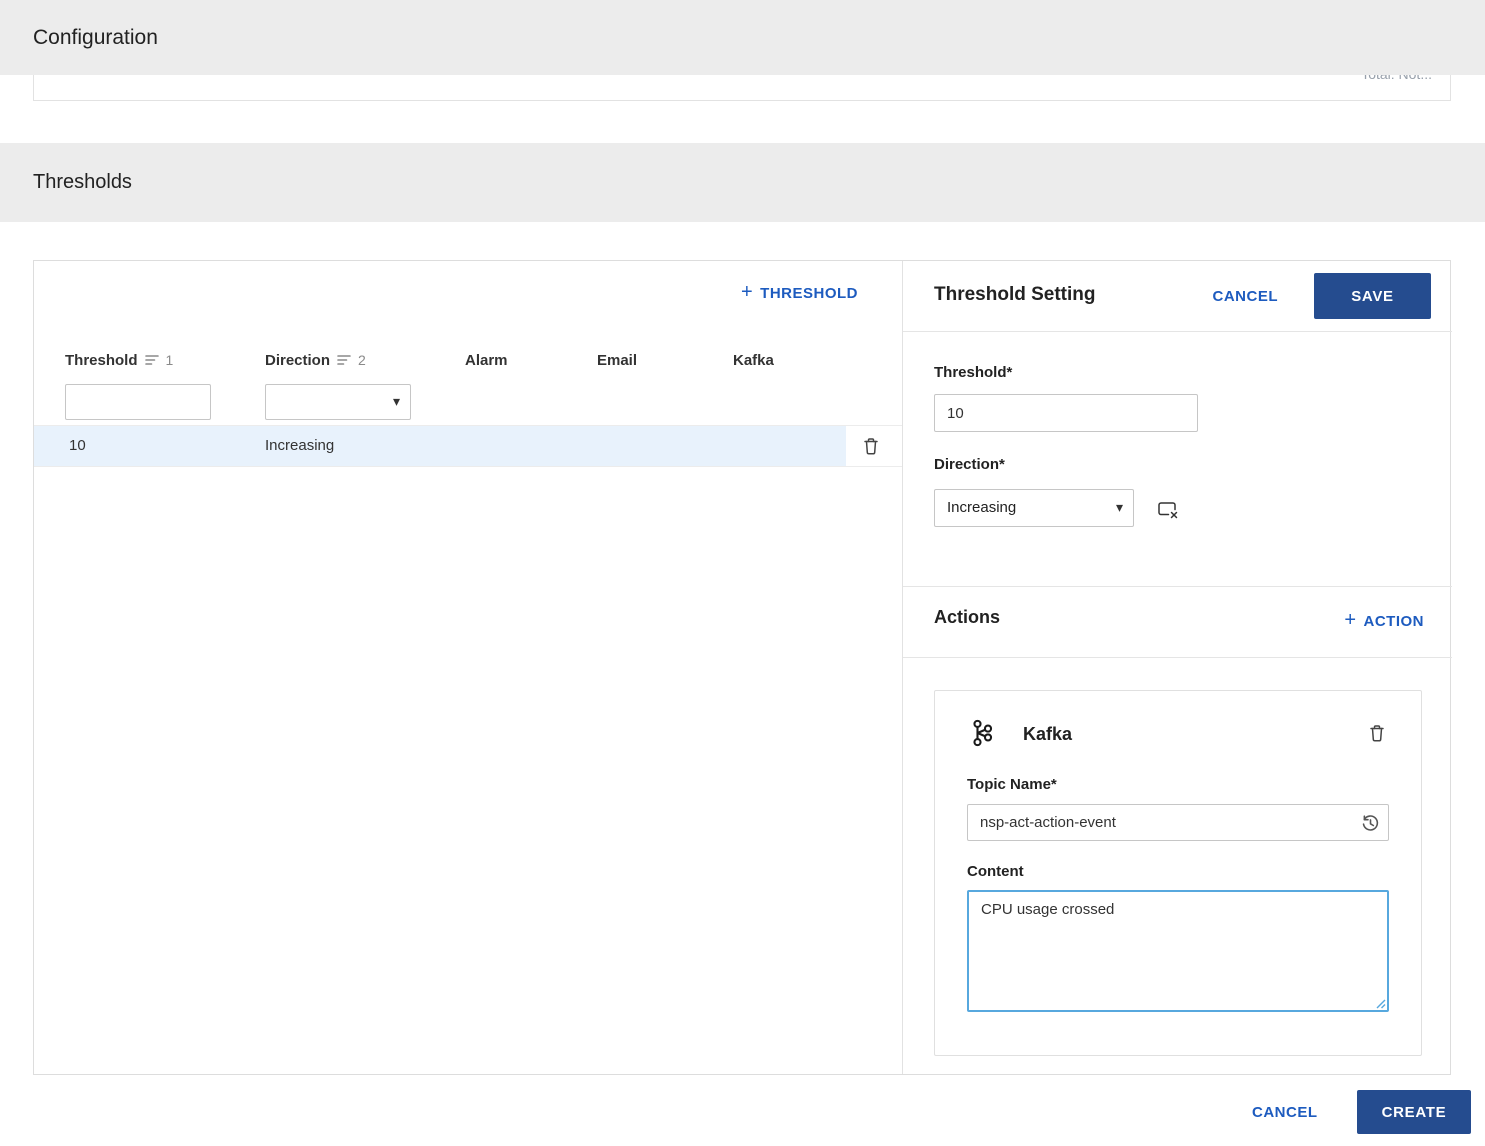 The image size is (1485, 1146). What do you see at coordinates (1393, 621) in the screenshot?
I see `add-action-label: ACTION` at bounding box center [1393, 621].